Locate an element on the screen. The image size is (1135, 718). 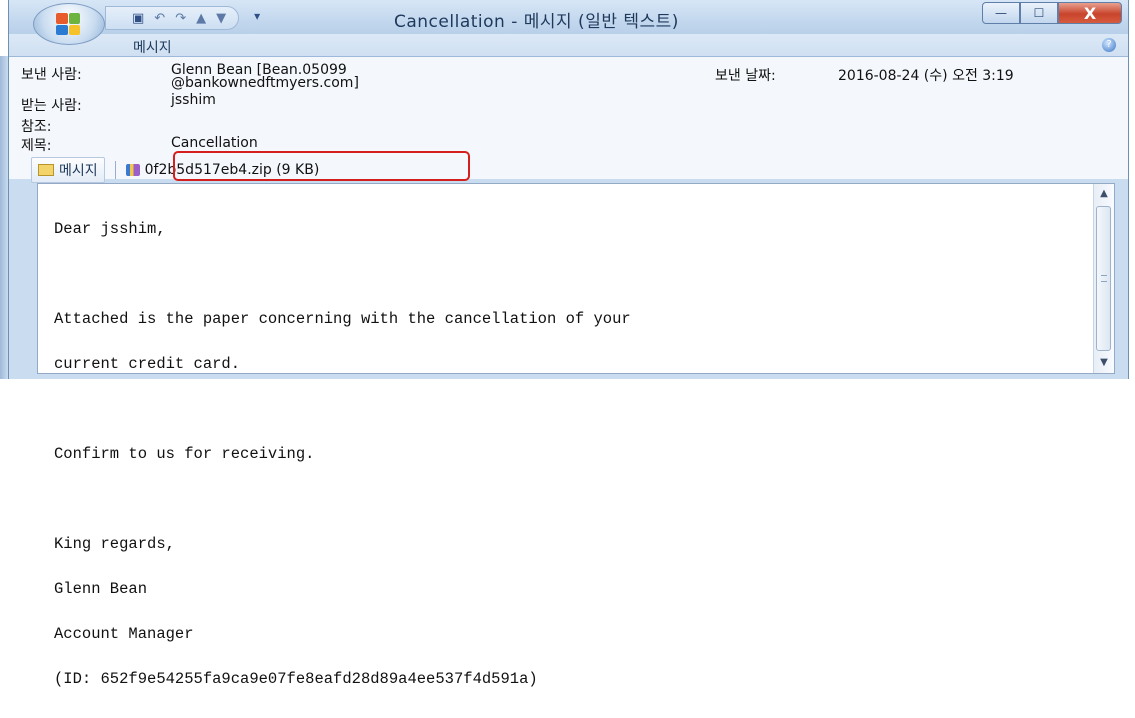
sent-value: 2016-08-24 (수) 오전 3:19 is located at coordinates (926, 76).